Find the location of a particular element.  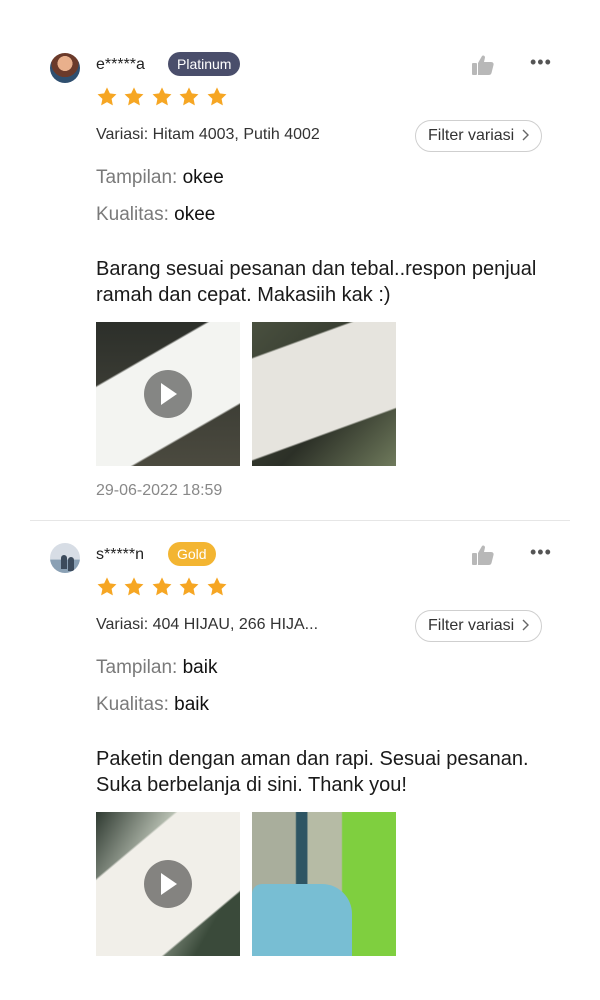

appearance-value: okee is located at coordinates (203, 177).